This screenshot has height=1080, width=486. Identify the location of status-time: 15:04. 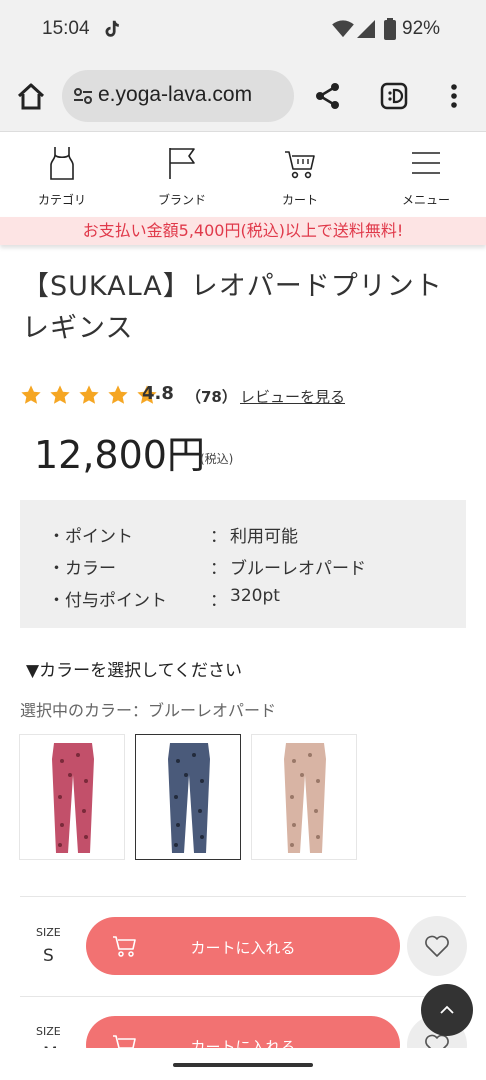
(66, 28).